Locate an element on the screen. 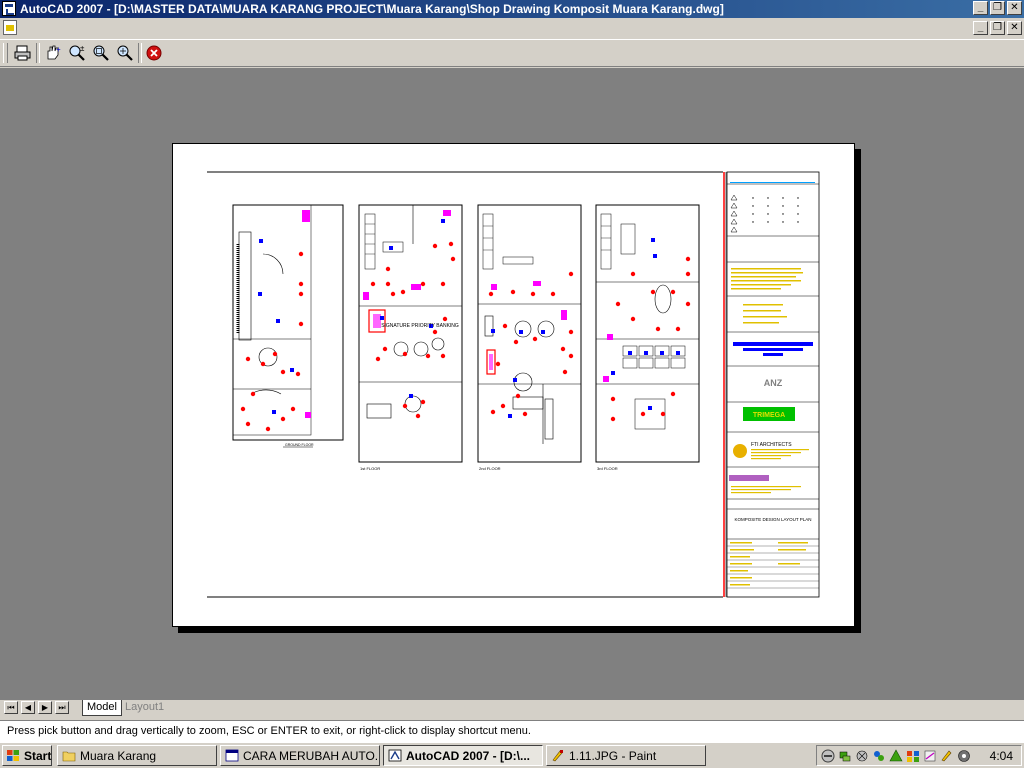 The height and width of the screenshot is (768, 1024). architect-name: FTI ARCHITECTS is located at coordinates (771, 445).